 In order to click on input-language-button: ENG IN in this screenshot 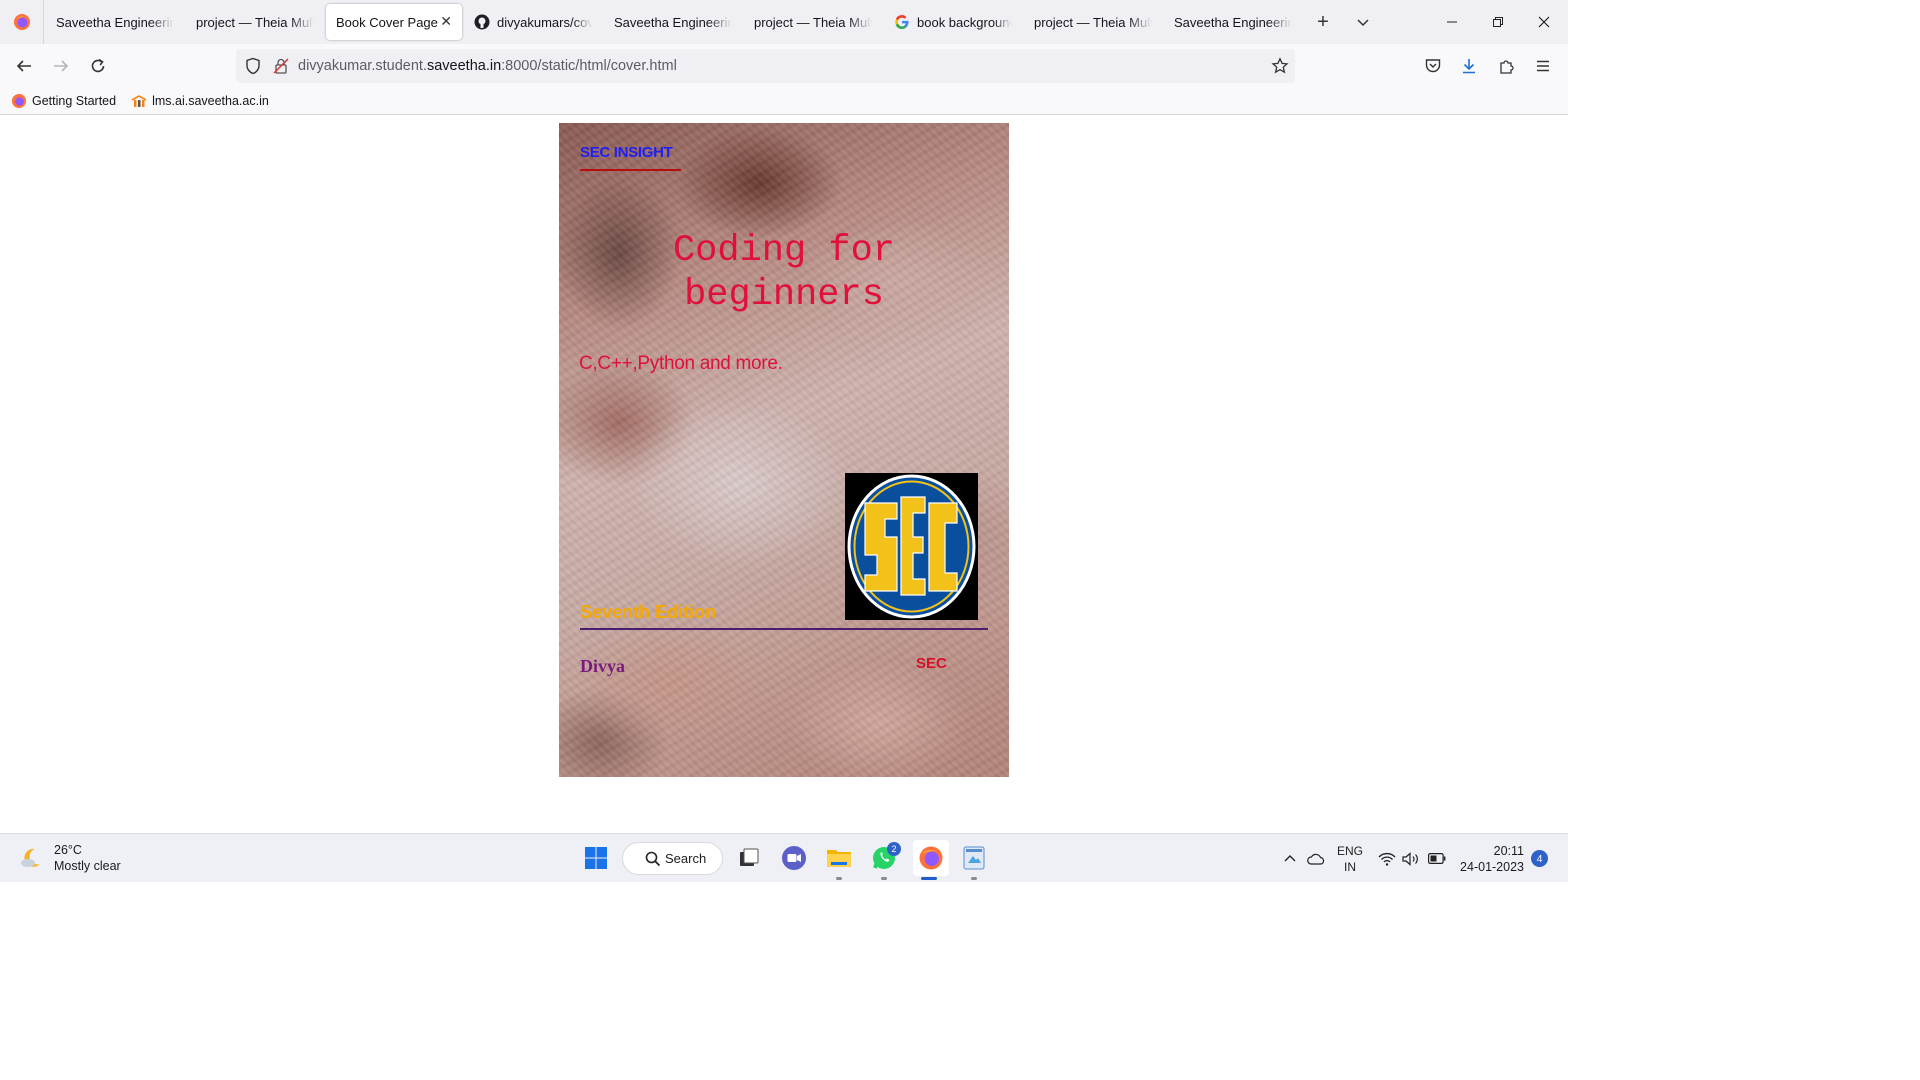, I will do `click(1350, 858)`.